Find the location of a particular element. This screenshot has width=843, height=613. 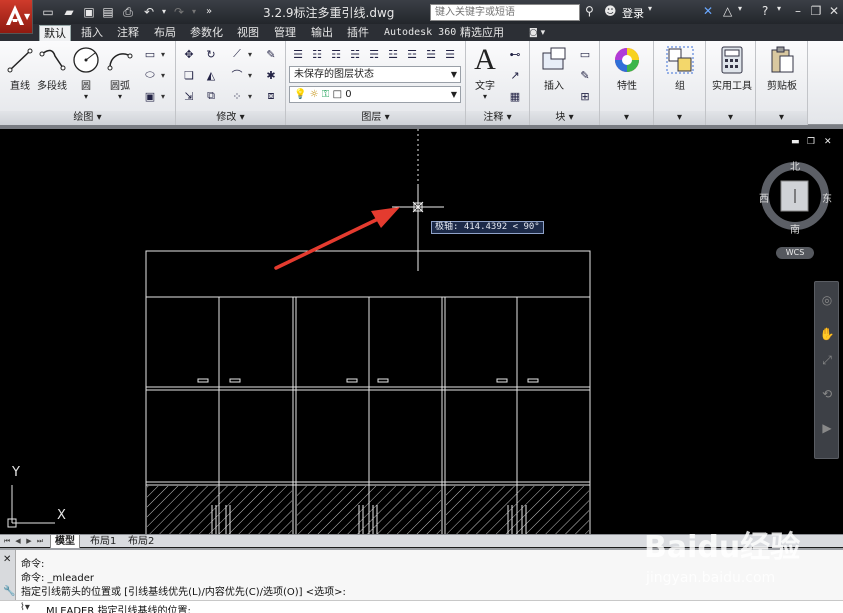

command-icon: ⌇▾ is located at coordinates (25, 607).